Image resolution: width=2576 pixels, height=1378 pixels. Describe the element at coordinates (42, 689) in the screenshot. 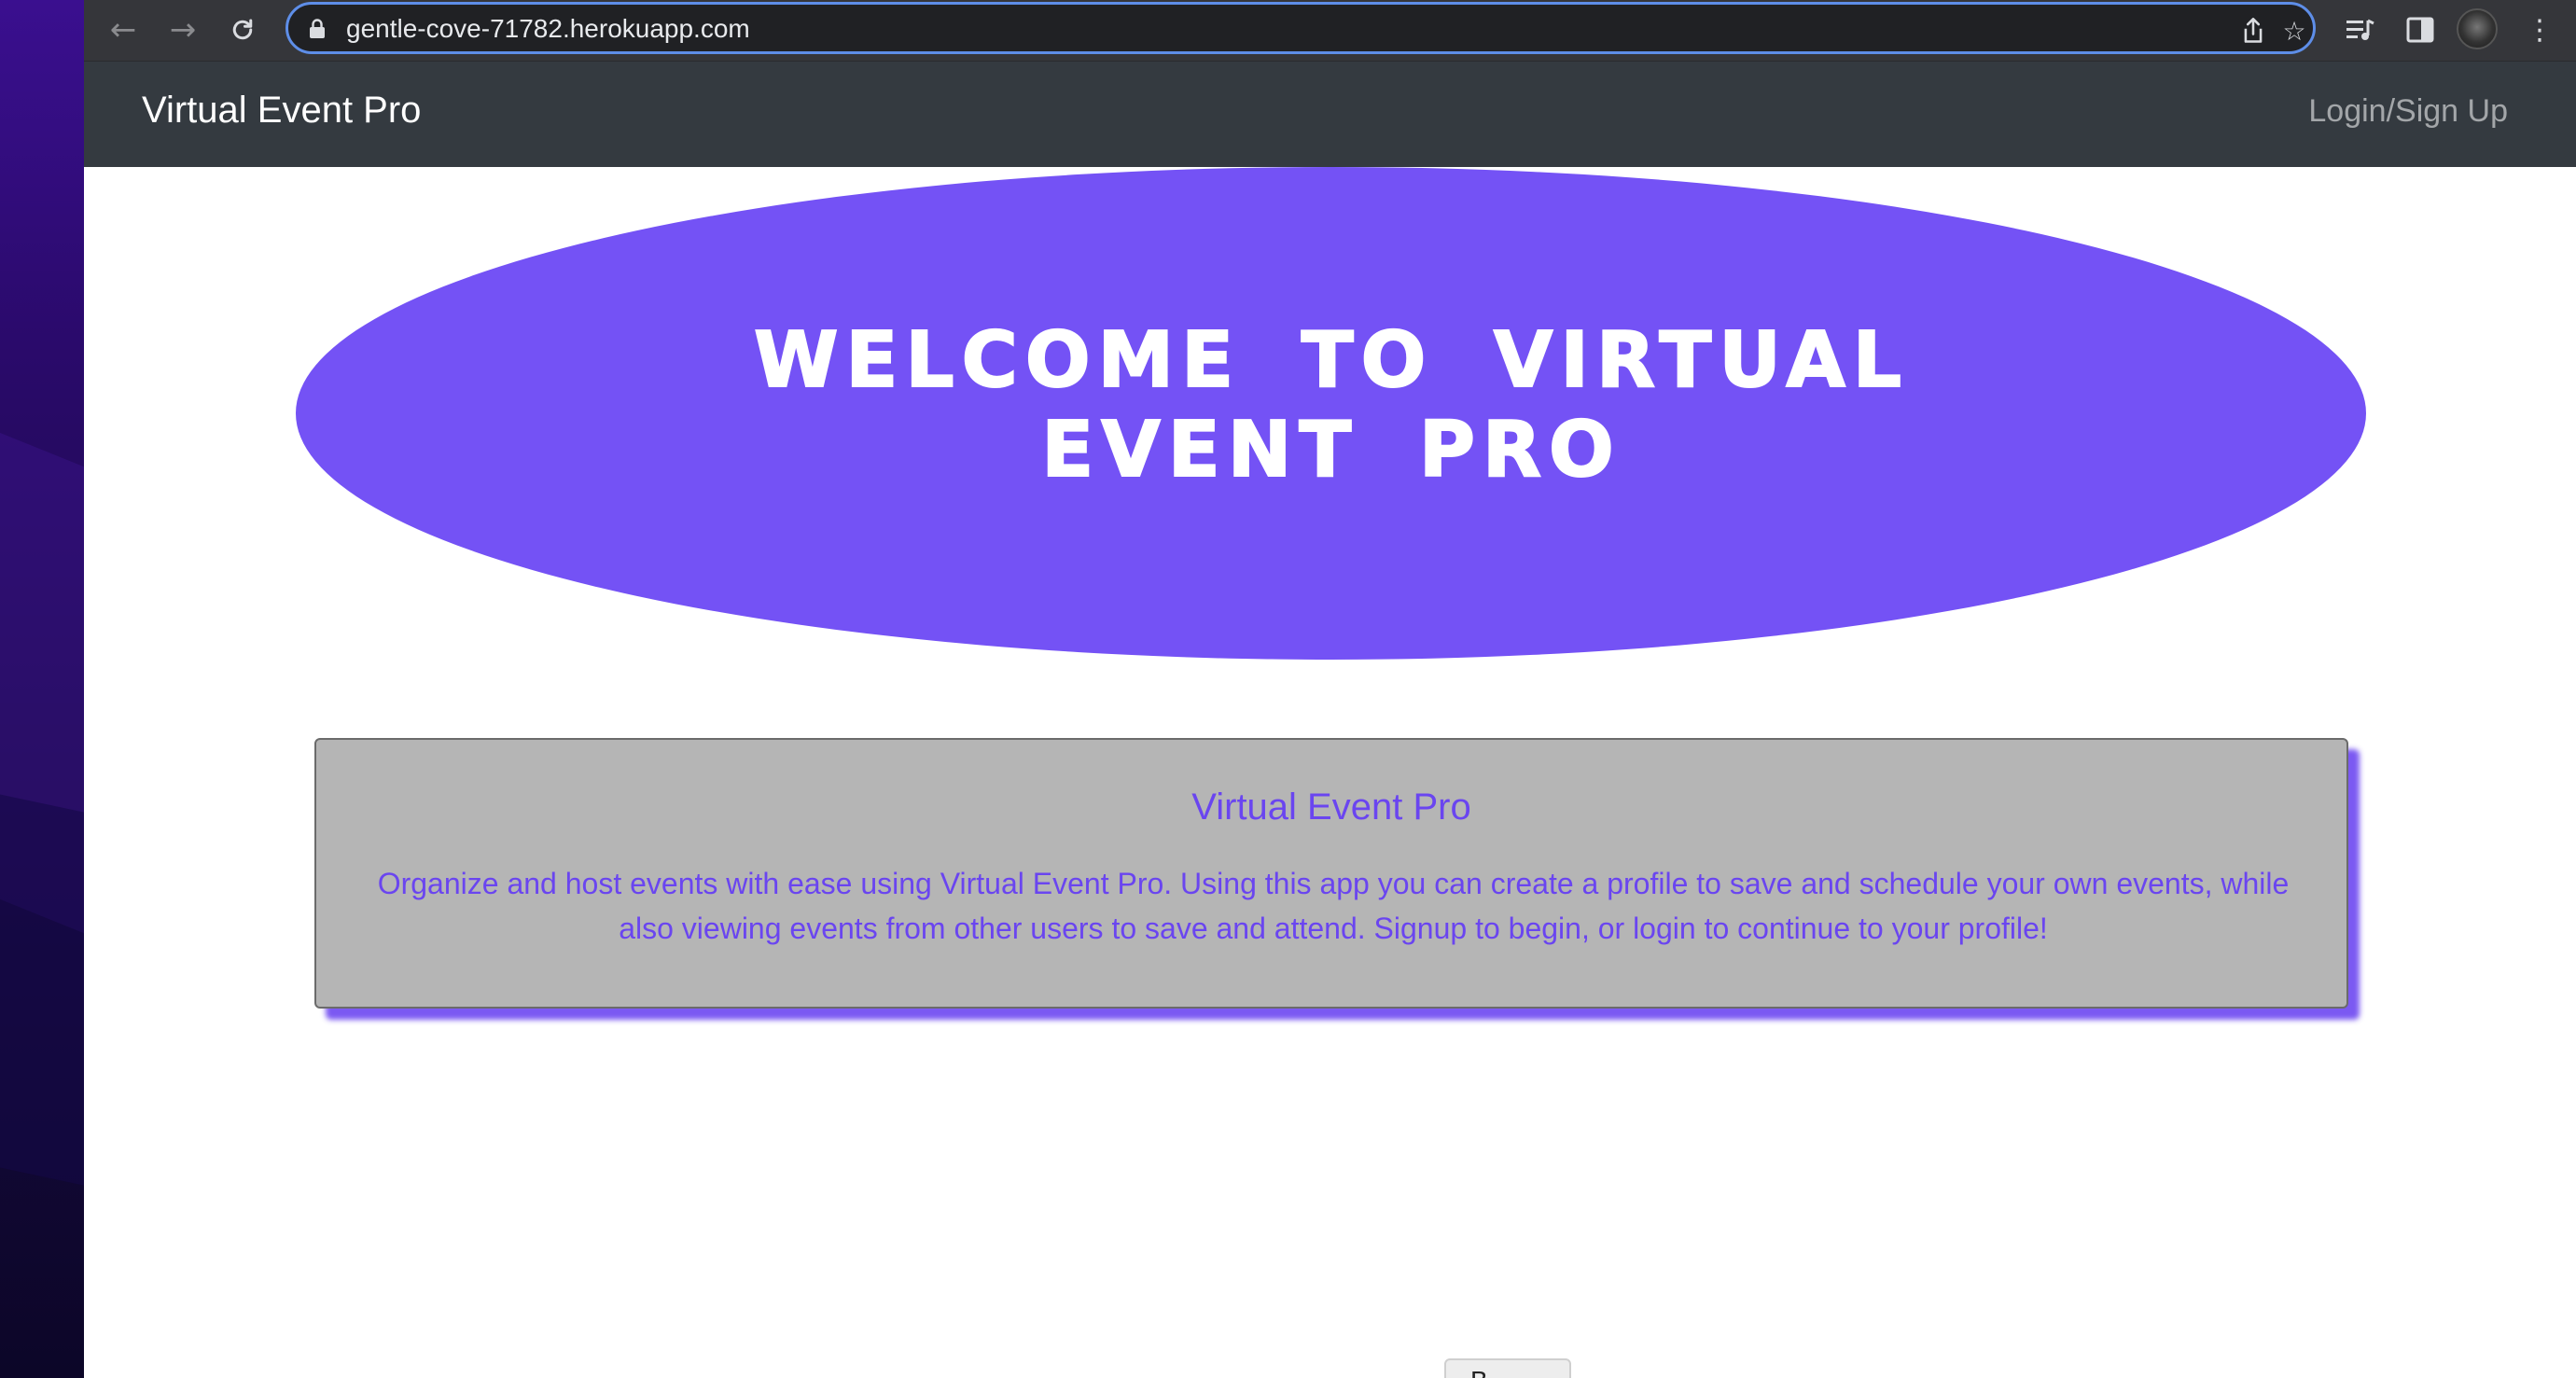

I see `desktop-wallpaper` at that location.